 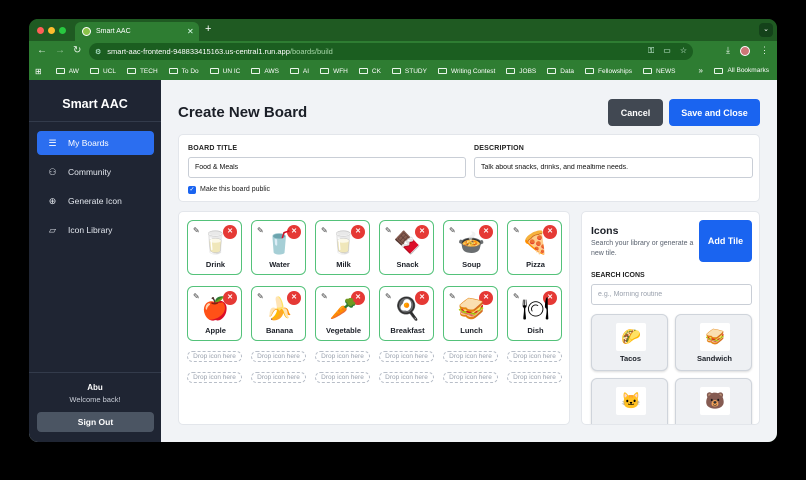 I want to click on new-tab-icon: +, so click(x=208, y=29).